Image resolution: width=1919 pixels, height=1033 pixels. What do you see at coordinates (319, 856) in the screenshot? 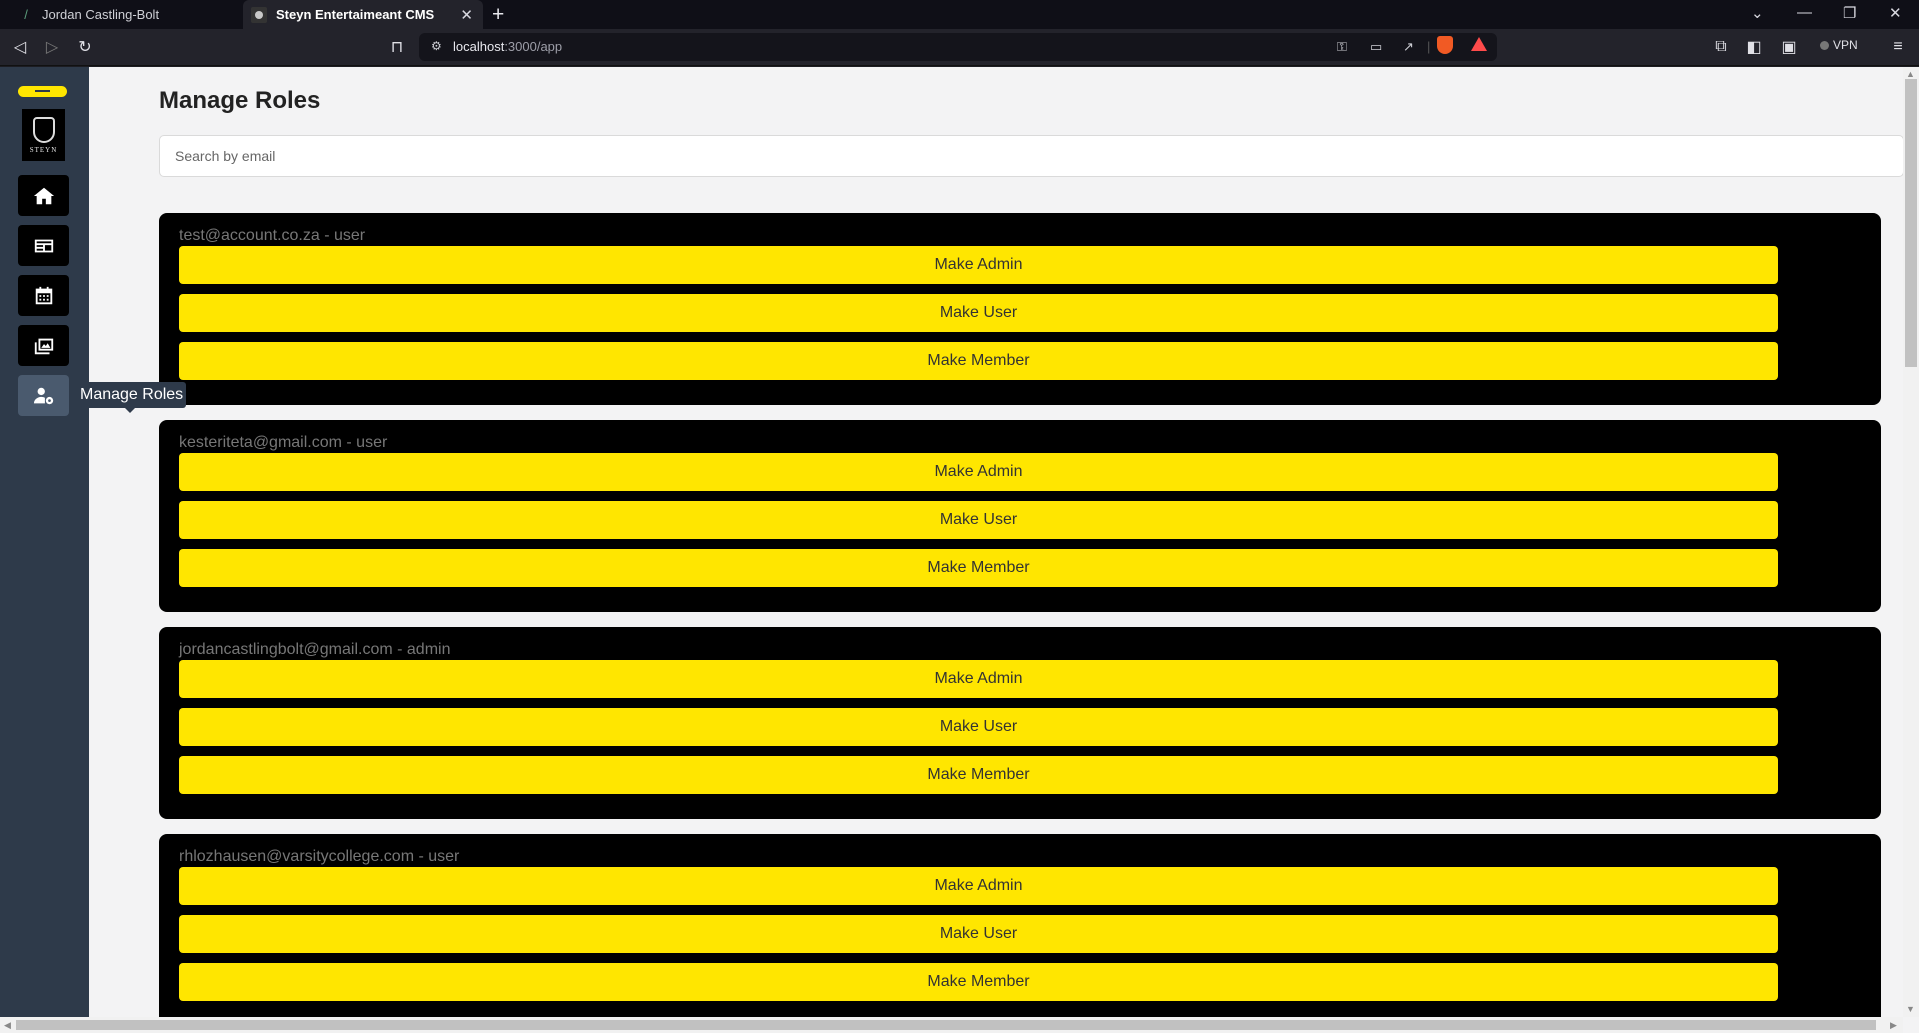
I see `user-email-role: rhlozhausen@varsitycollege.com - user` at bounding box center [319, 856].